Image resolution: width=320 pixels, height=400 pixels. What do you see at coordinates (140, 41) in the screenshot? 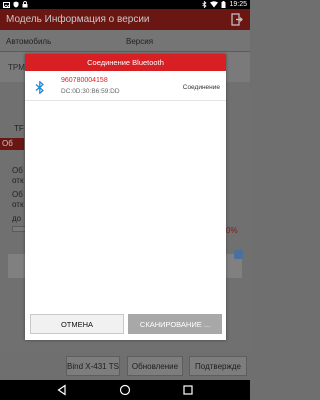
I see `column-header-version: Версия` at bounding box center [140, 41].